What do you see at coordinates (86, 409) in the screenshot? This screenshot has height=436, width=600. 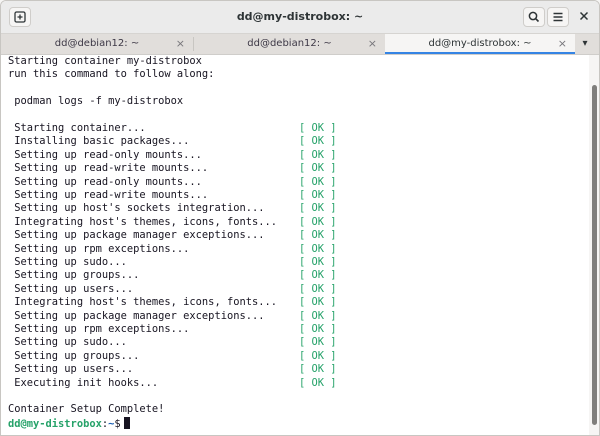 I see `setup-complete-message: Container Setup Complete!` at bounding box center [86, 409].